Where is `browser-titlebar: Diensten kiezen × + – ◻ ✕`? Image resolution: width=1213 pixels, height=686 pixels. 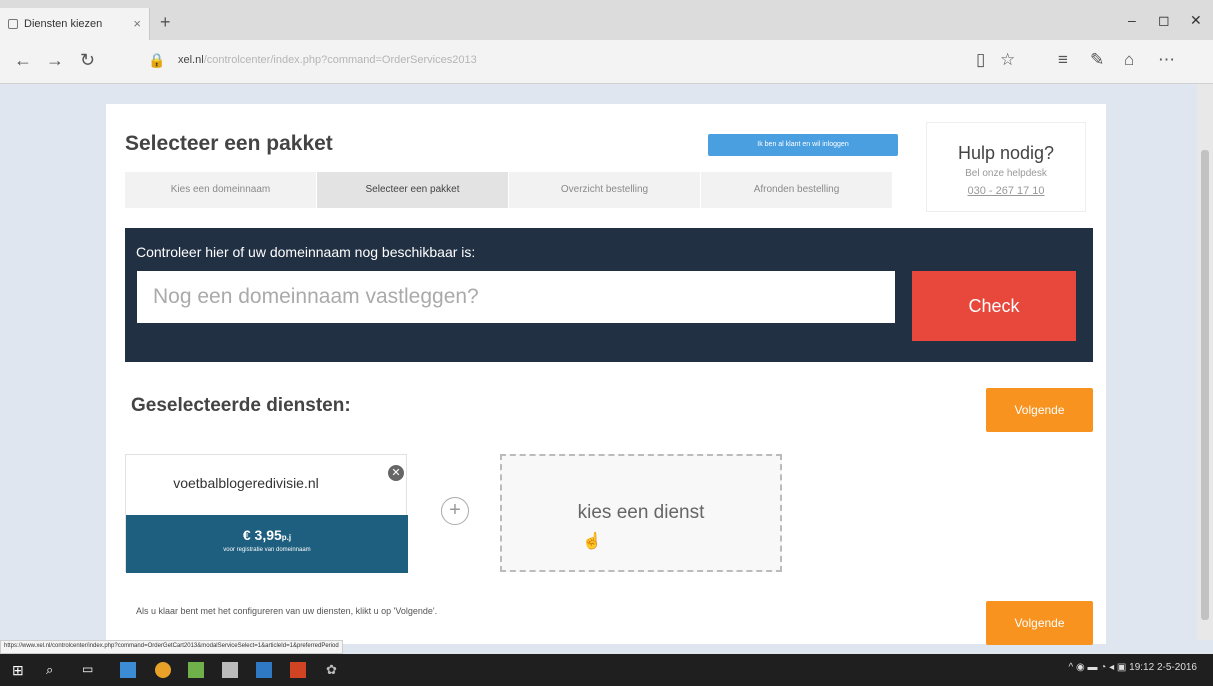 browser-titlebar: Diensten kiezen × + – ◻ ✕ is located at coordinates (606, 20).